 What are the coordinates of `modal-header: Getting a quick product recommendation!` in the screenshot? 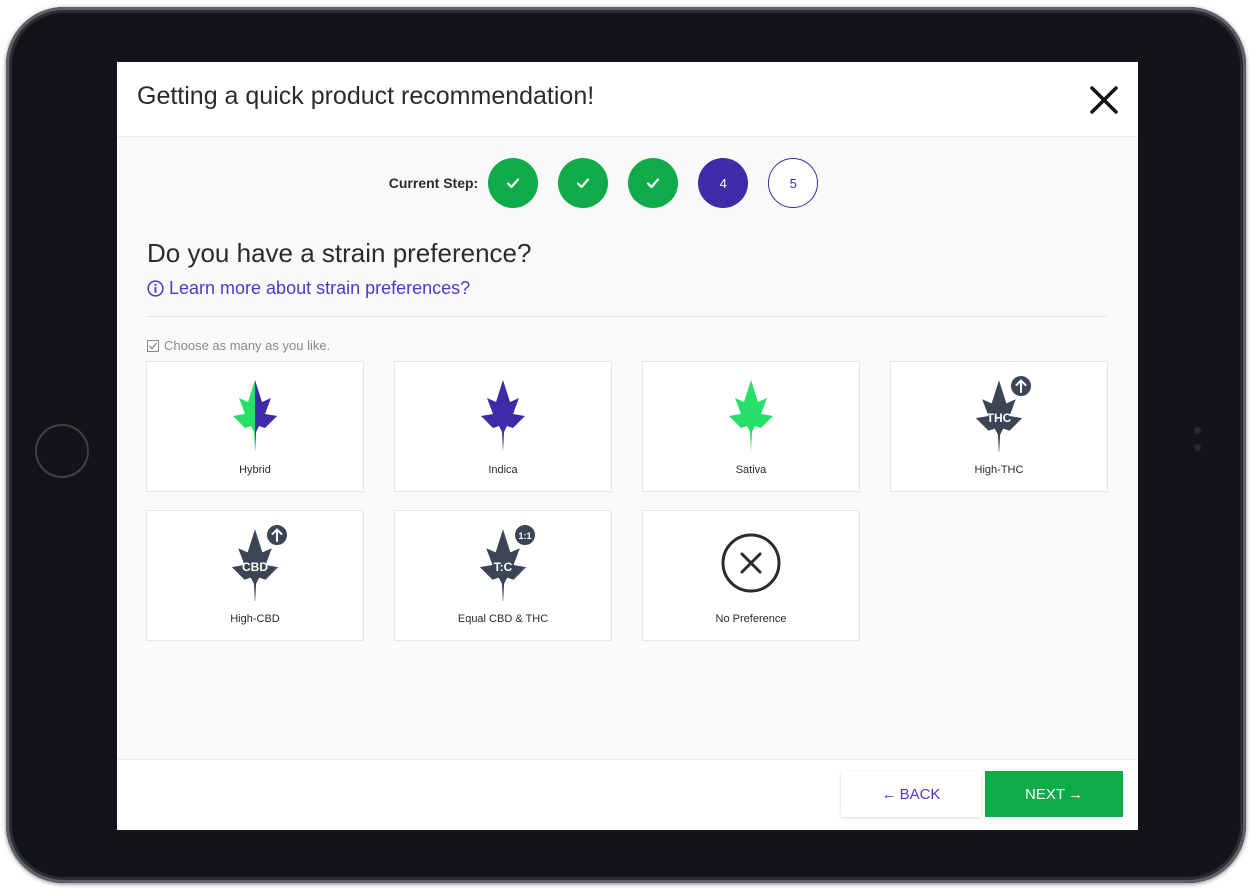 It's located at (627, 99).